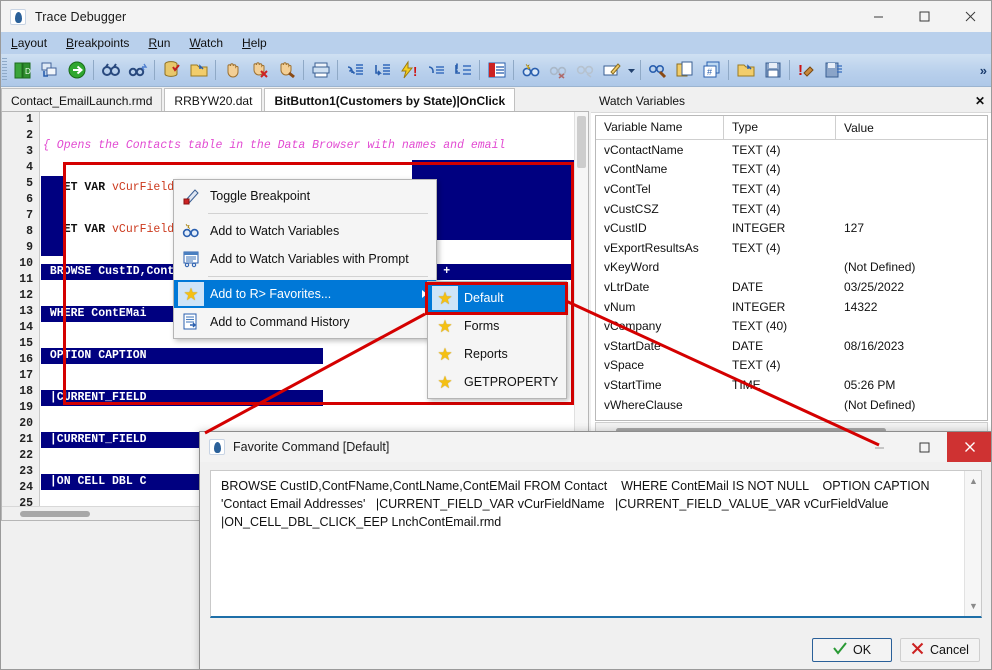 Image resolution: width=992 pixels, height=670 pixels. What do you see at coordinates (791, 326) in the screenshot?
I see `table-row: vCompany TEXT (40)` at bounding box center [791, 326].